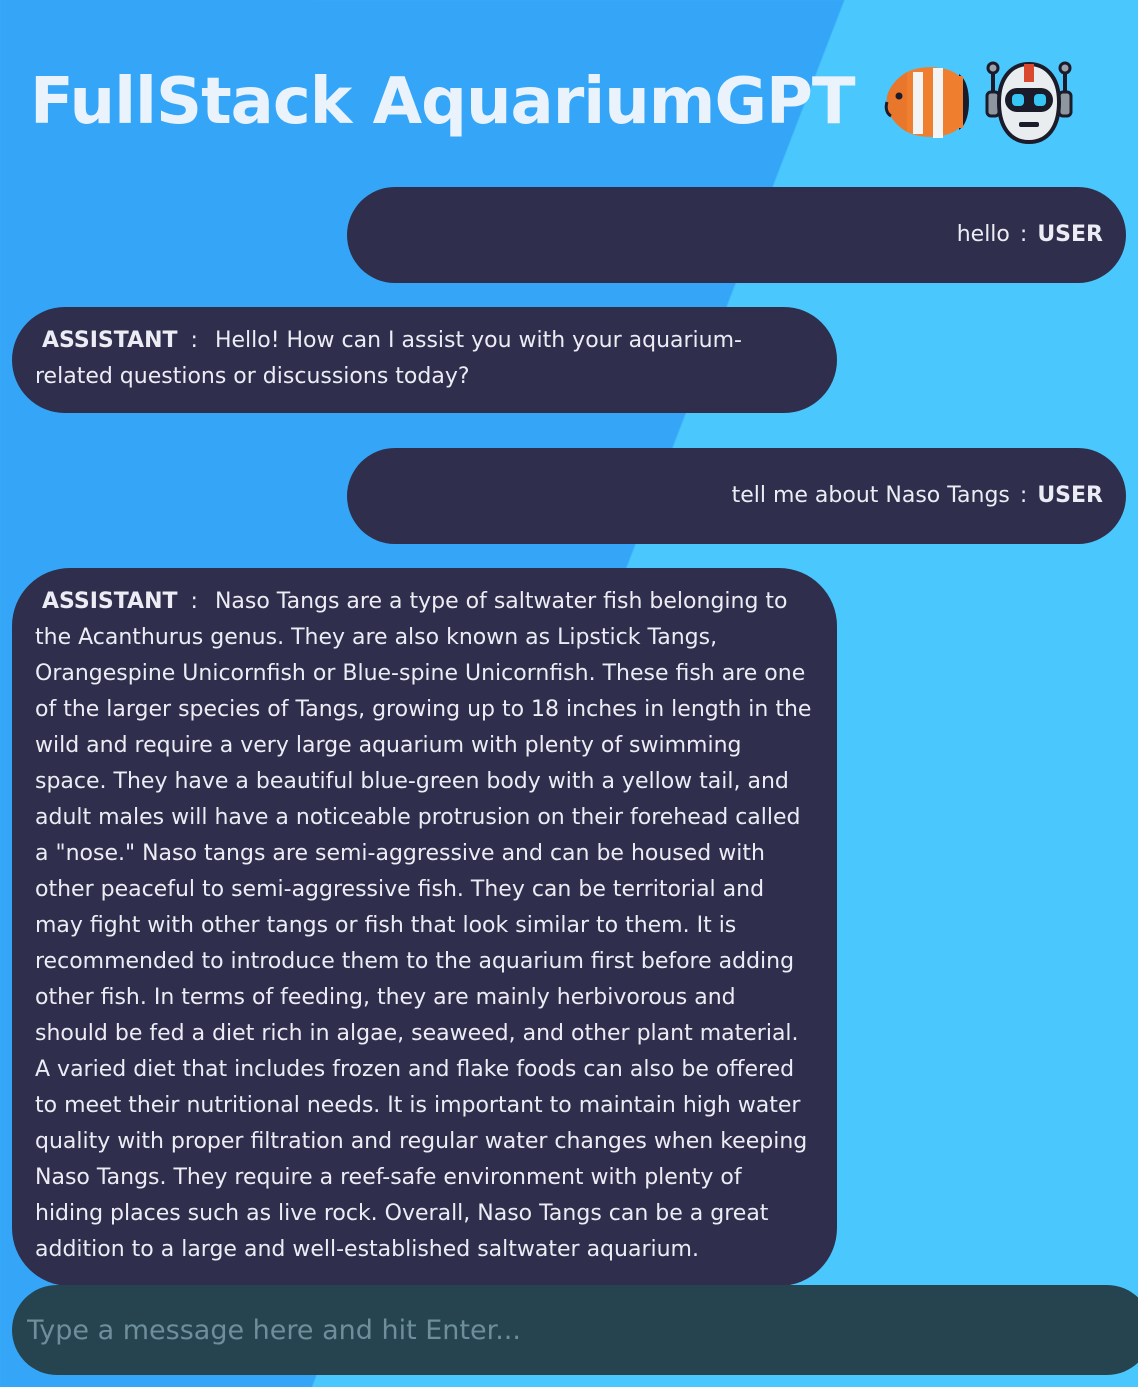 Image resolution: width=1138 pixels, height=1387 pixels. What do you see at coordinates (443, 102) in the screenshot?
I see `page-title: FullStack AquariumGPT` at bounding box center [443, 102].